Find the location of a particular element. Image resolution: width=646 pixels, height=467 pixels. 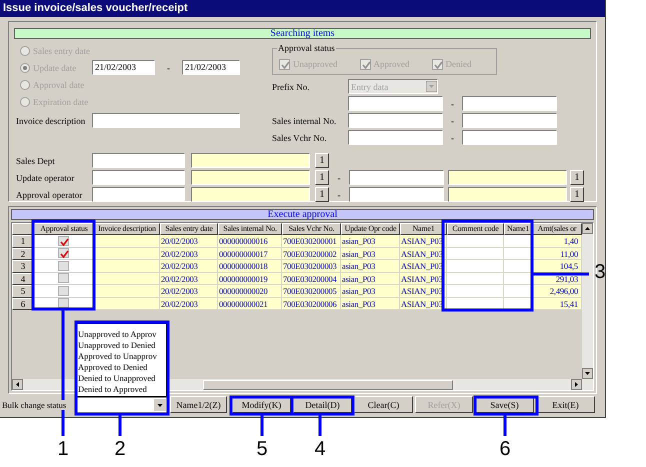

dropdown-option: Unapproved to Approv is located at coordinates (121, 334).